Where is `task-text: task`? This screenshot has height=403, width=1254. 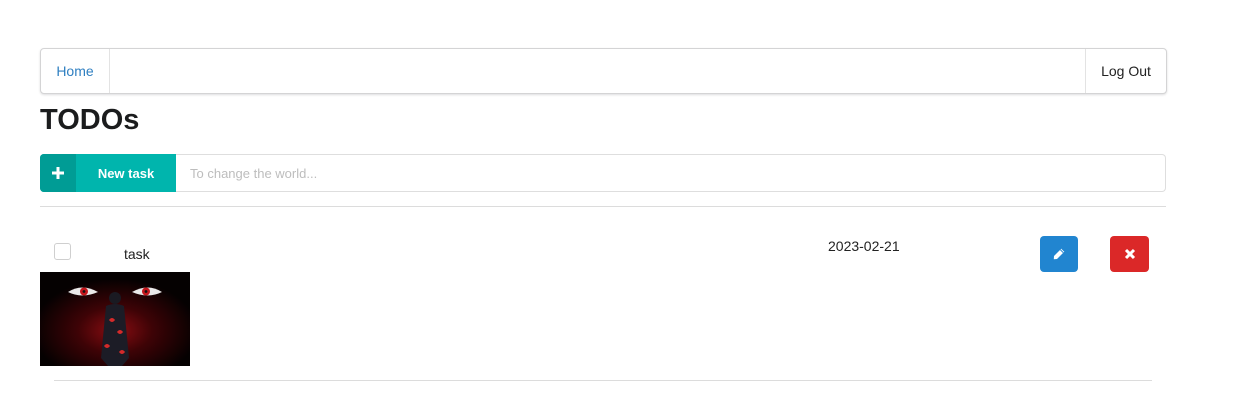 task-text: task is located at coordinates (137, 254).